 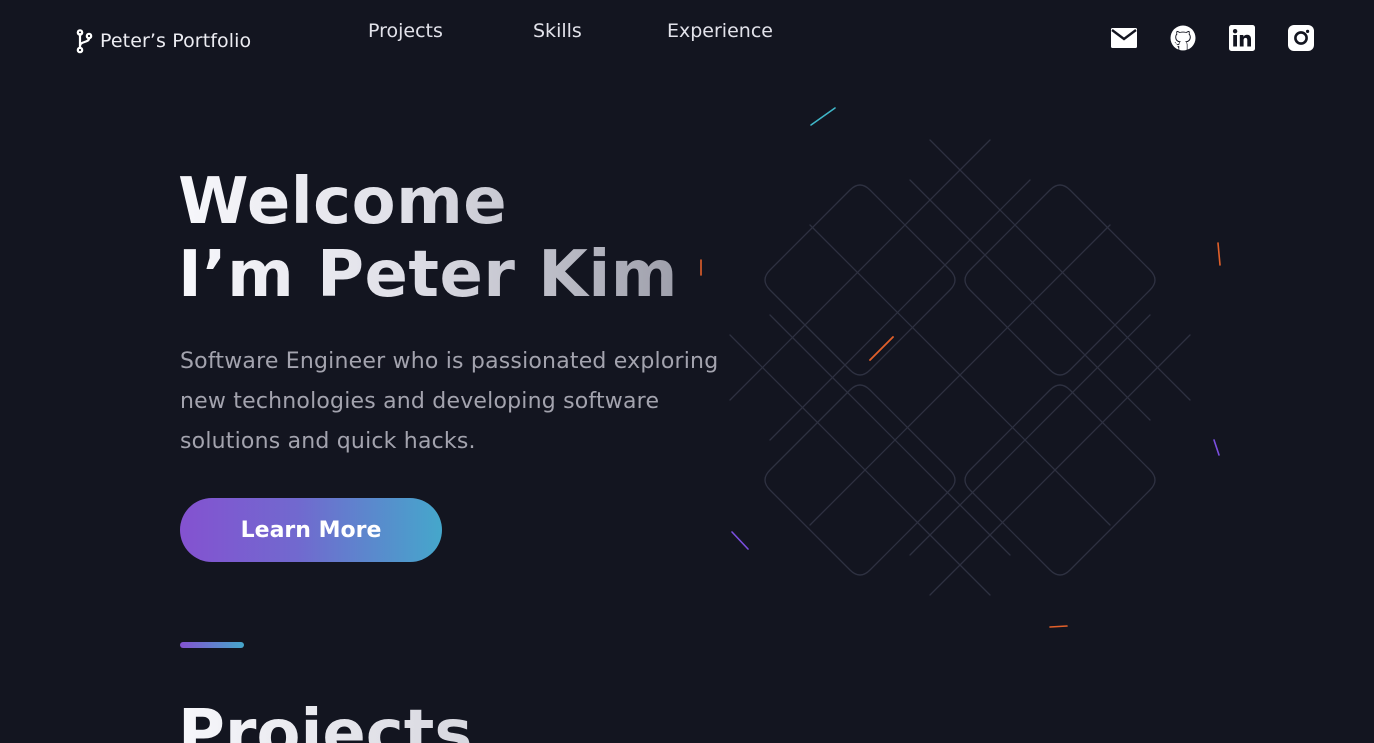 What do you see at coordinates (428, 275) in the screenshot?
I see `hero-title-line-2: I’m Peter Kim` at bounding box center [428, 275].